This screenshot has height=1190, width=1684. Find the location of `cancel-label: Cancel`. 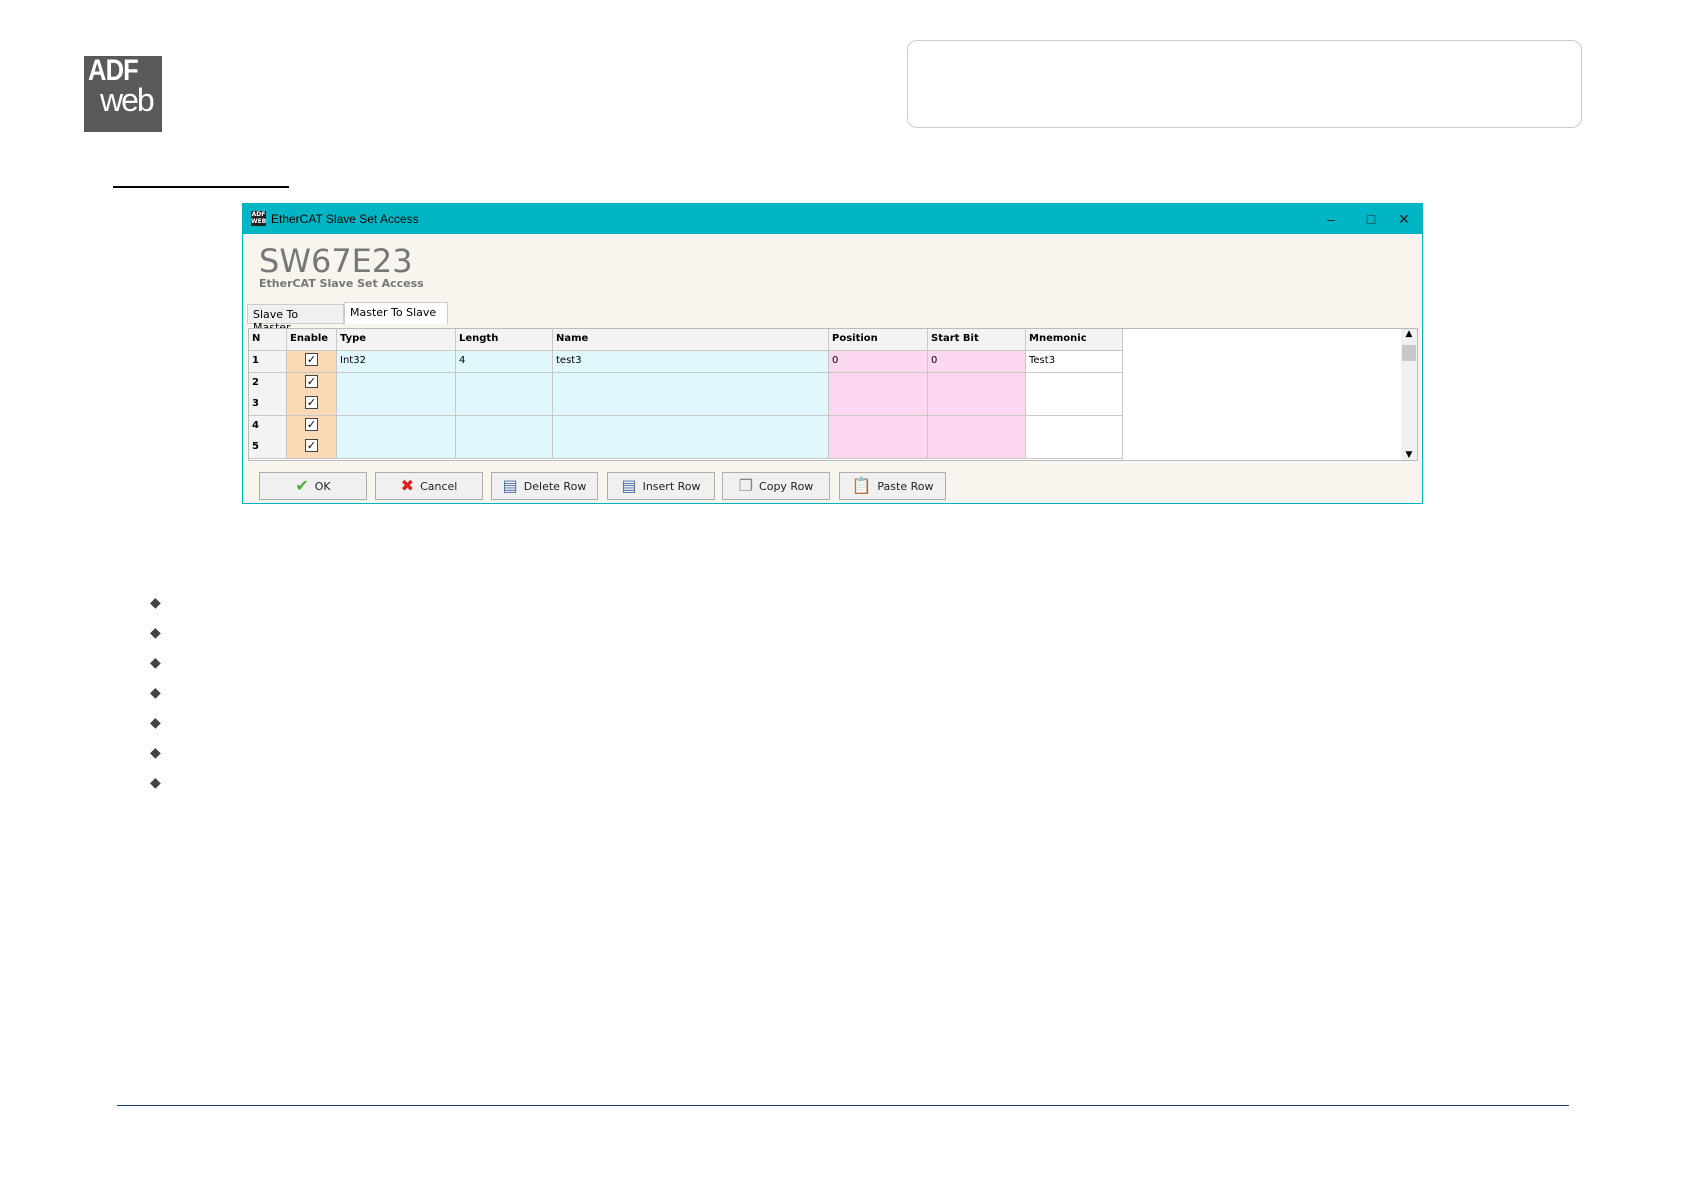

cancel-label: Cancel is located at coordinates (439, 486).